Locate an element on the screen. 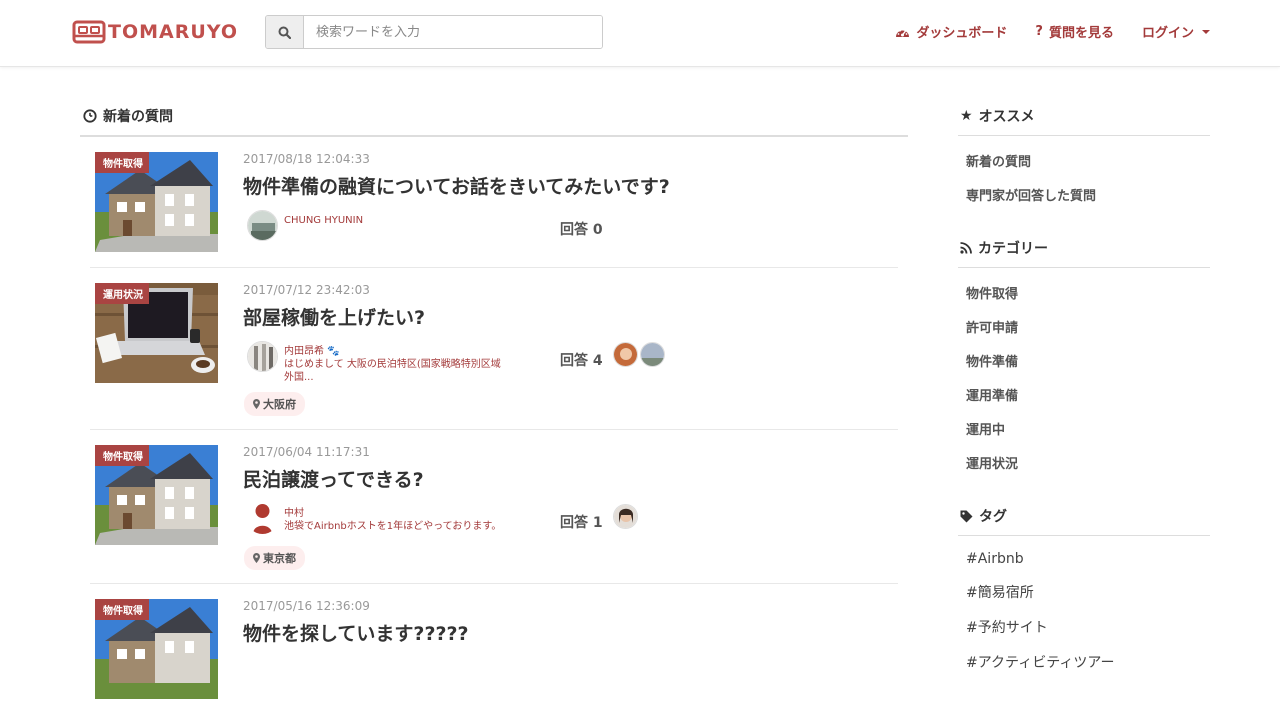  sidebar-item-tag: #予約サイト is located at coordinates (1084, 627).